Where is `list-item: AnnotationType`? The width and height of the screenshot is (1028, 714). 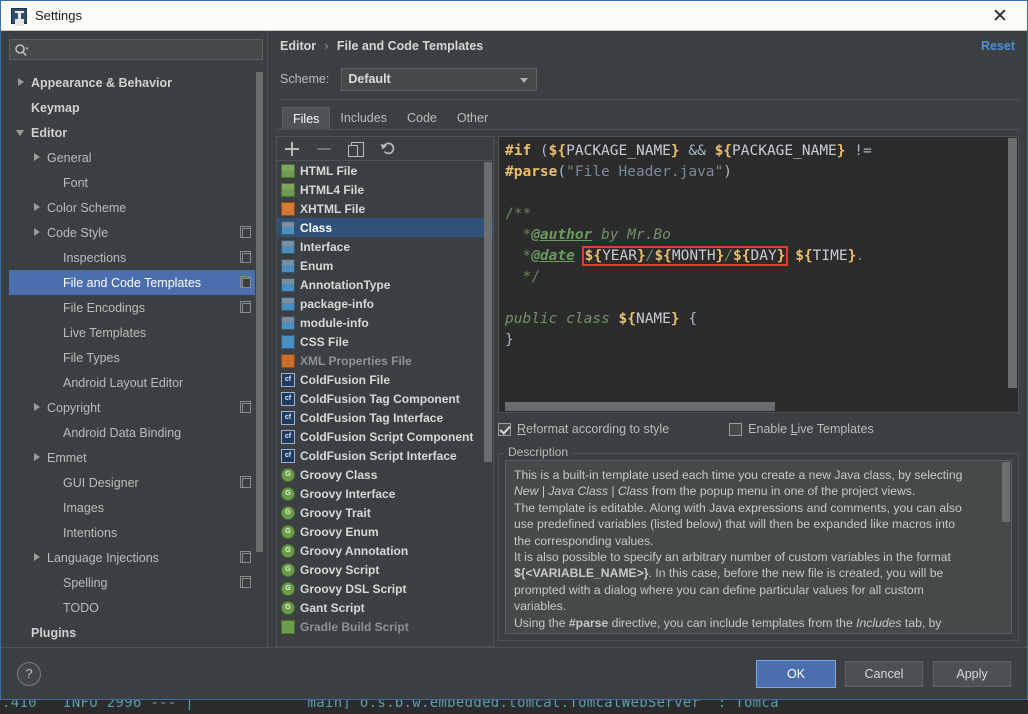
list-item: AnnotationType is located at coordinates (385, 284).